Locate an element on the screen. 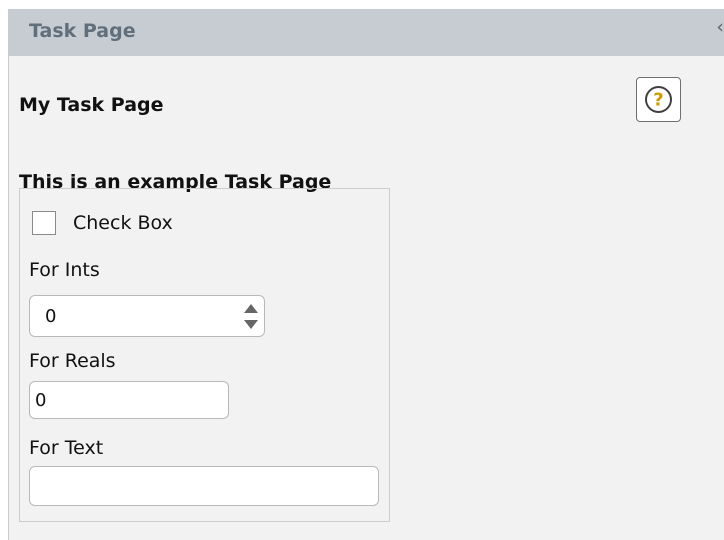 This screenshot has width=724, height=540. reals-value: 0 is located at coordinates (40, 400).